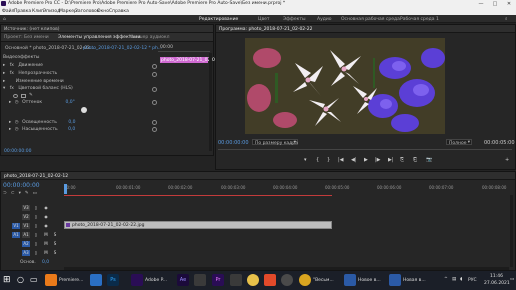 The width and height of the screenshot is (516, 290). Describe the element at coordinates (23, 66) in the screenshot. I see `effect-motion: ▸ fx Движение` at that location.